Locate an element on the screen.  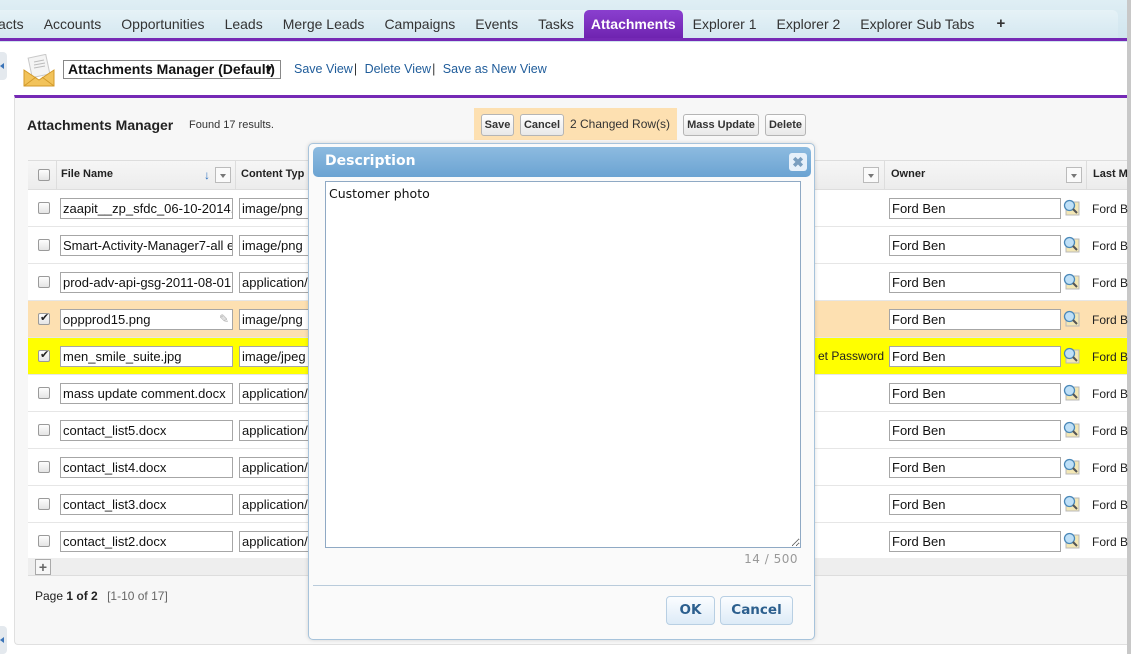
column-header-file-name: File Name is located at coordinates (87, 174).